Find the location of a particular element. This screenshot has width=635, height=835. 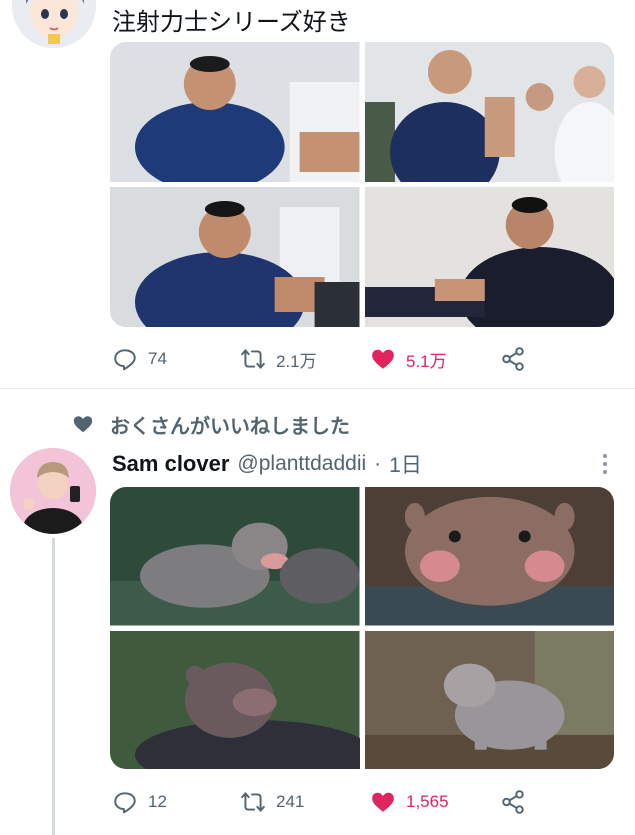

retweet-button: 241 is located at coordinates (272, 802).